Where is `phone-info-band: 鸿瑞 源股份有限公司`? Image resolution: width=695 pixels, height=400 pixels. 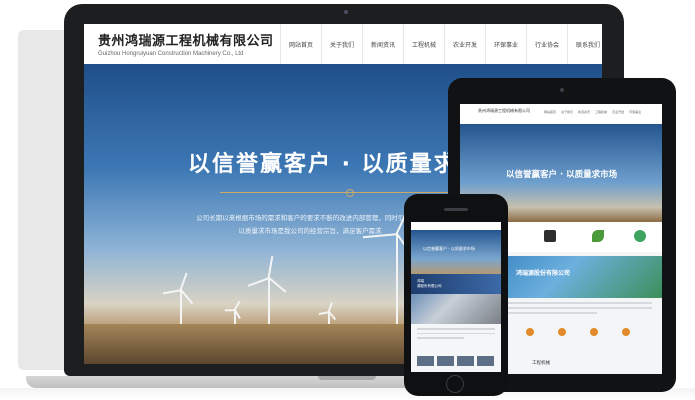 phone-info-band: 鸿瑞 源股份有限公司 is located at coordinates (456, 284).